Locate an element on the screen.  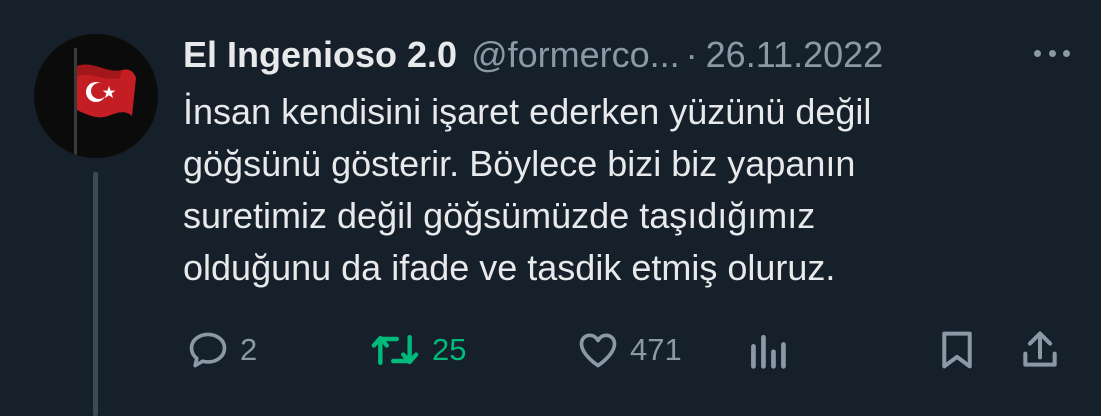
reply-count: 2 is located at coordinates (249, 349).